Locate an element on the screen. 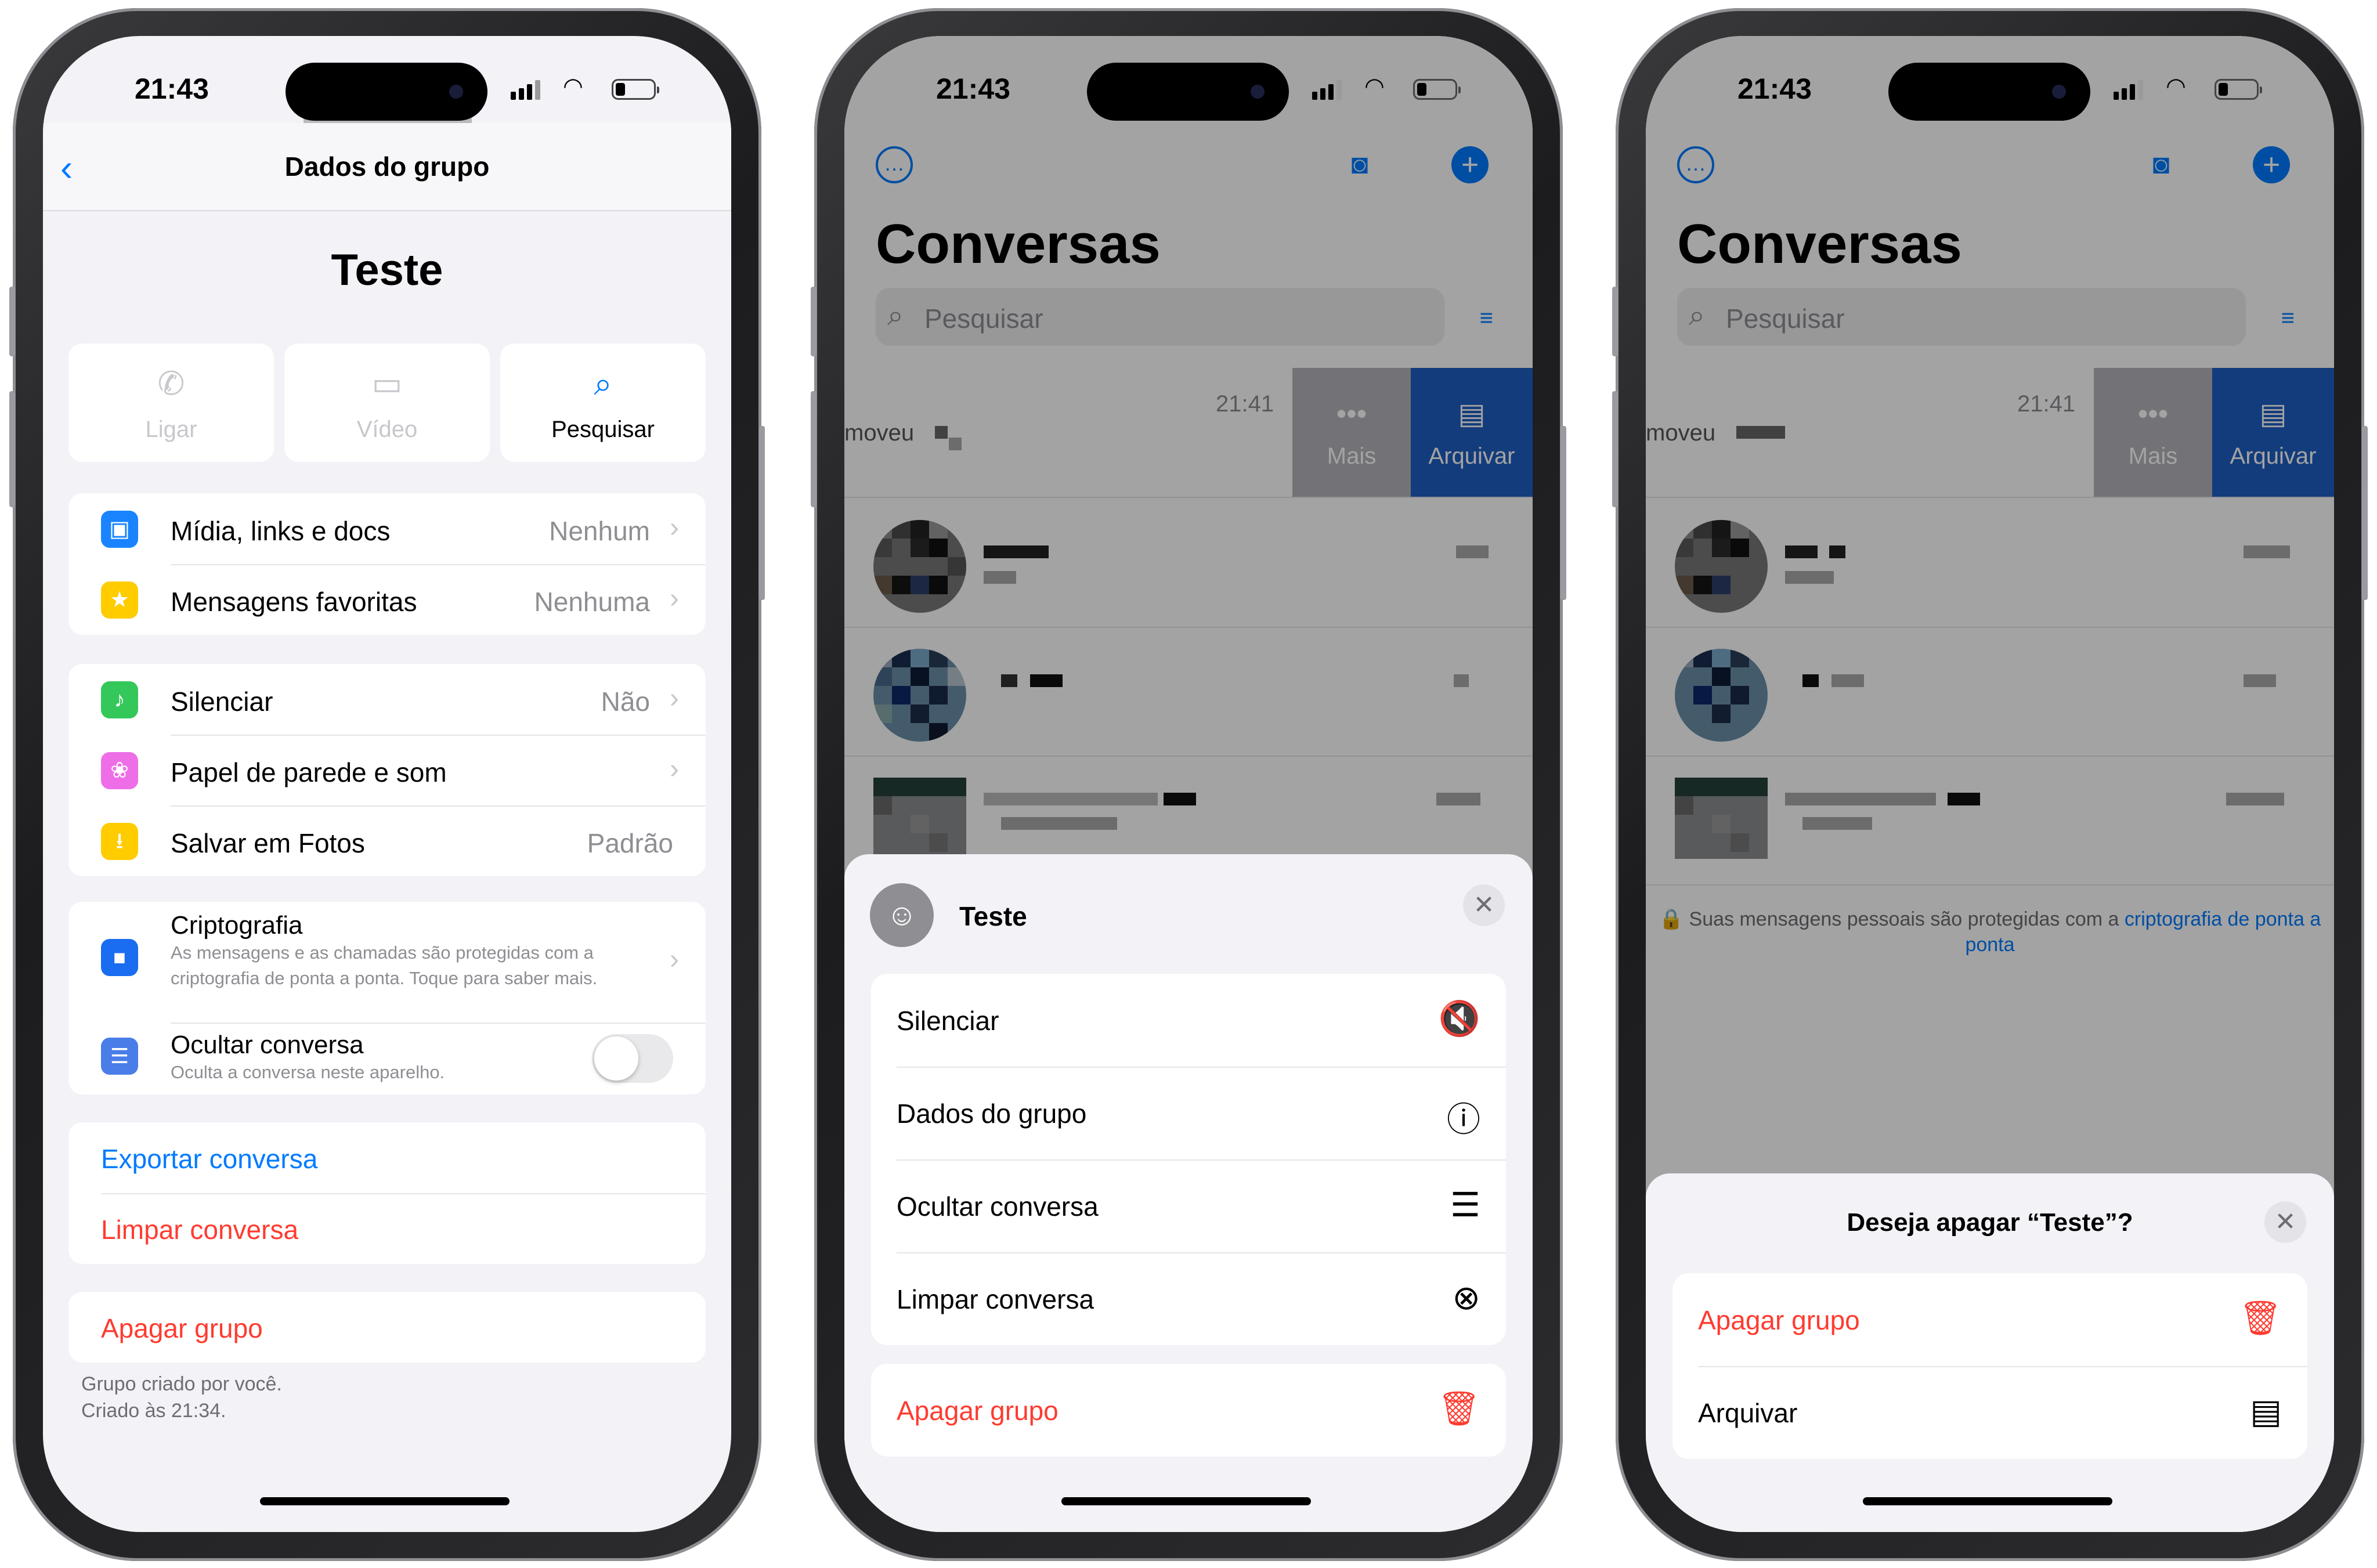 Image resolution: width=2377 pixels, height=1568 pixels. delete-section: Apagar grupo 🗑 is located at coordinates (1188, 1410).